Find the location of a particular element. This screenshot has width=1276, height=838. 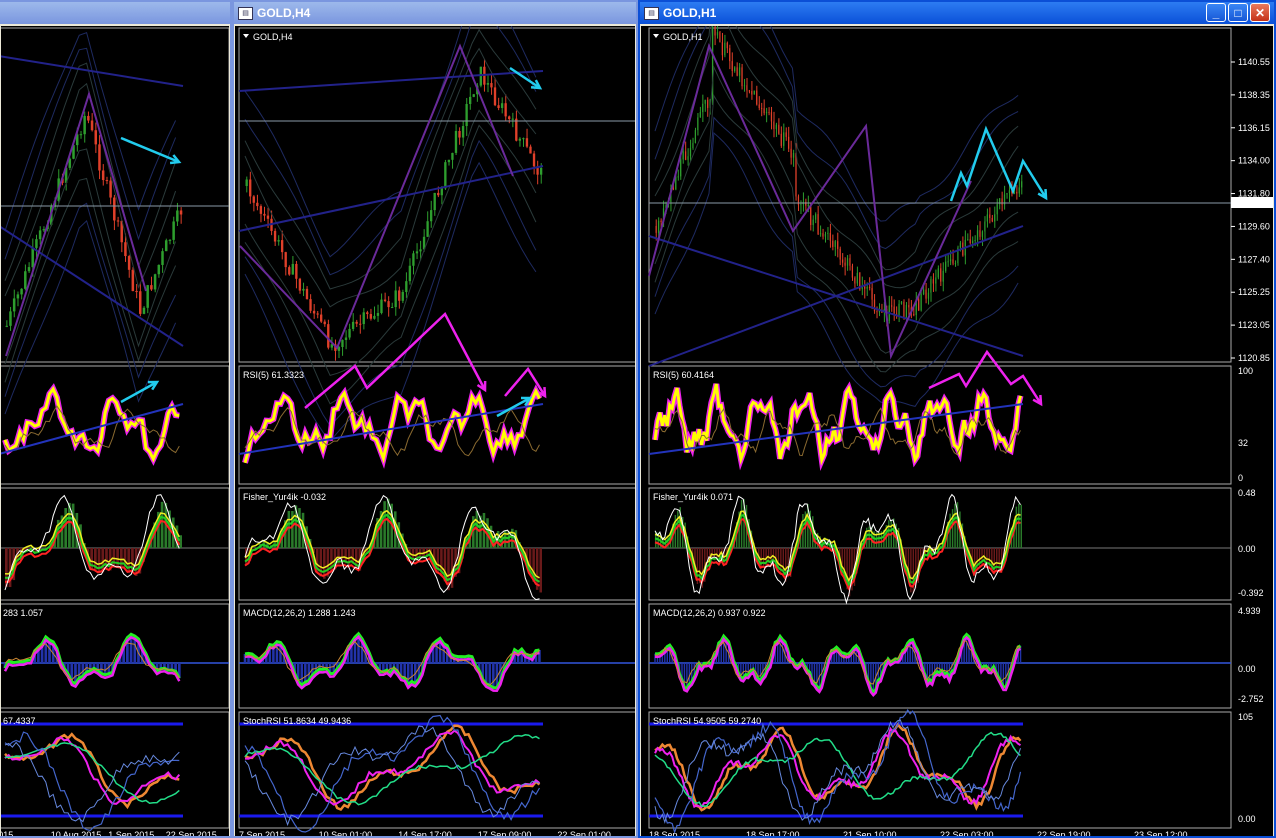

price-axis-label: 1123.05 is located at coordinates (1254, 325).